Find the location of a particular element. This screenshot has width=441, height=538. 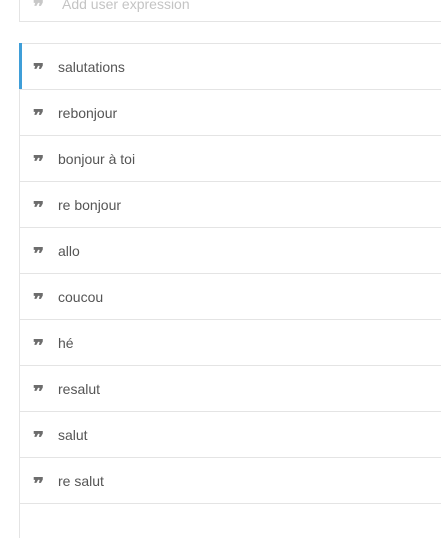

expression-item: ❞ resalut is located at coordinates (230, 389).